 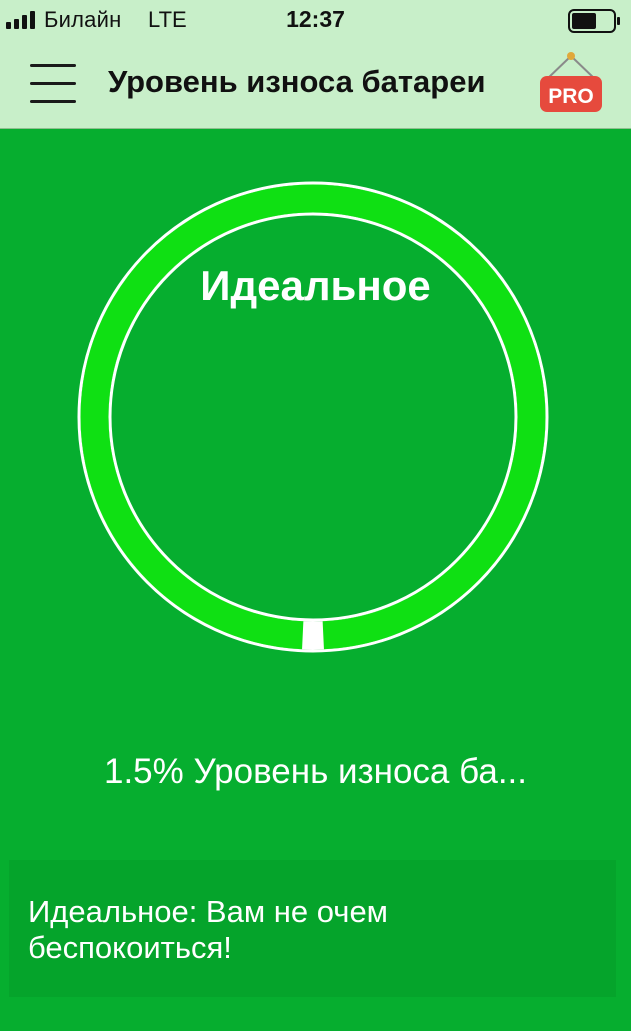 I want to click on pro-label: PRO, so click(x=571, y=96).